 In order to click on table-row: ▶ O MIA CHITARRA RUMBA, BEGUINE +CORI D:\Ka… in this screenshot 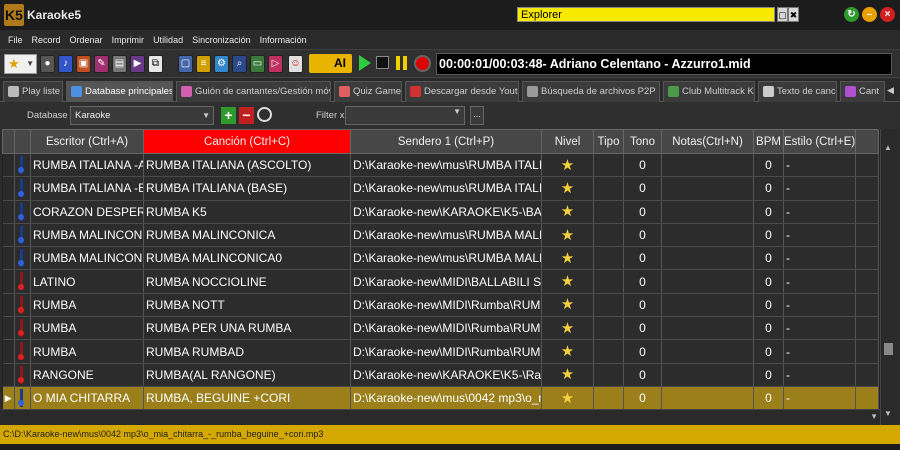, I will do `click(440, 397)`.